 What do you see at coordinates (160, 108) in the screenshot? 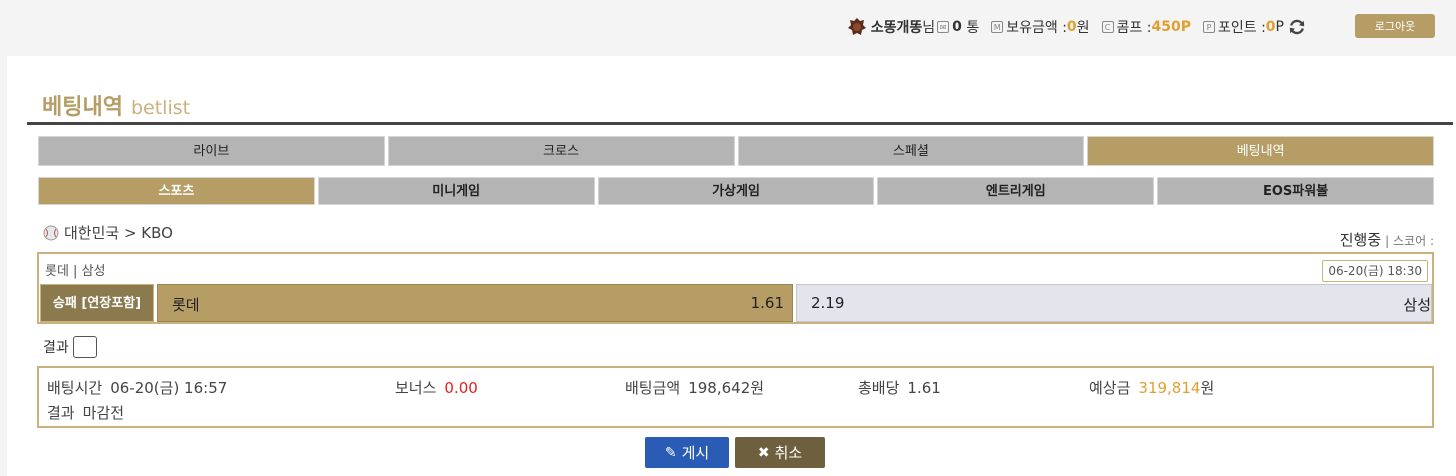
I see `page-subtitle: betlist` at bounding box center [160, 108].